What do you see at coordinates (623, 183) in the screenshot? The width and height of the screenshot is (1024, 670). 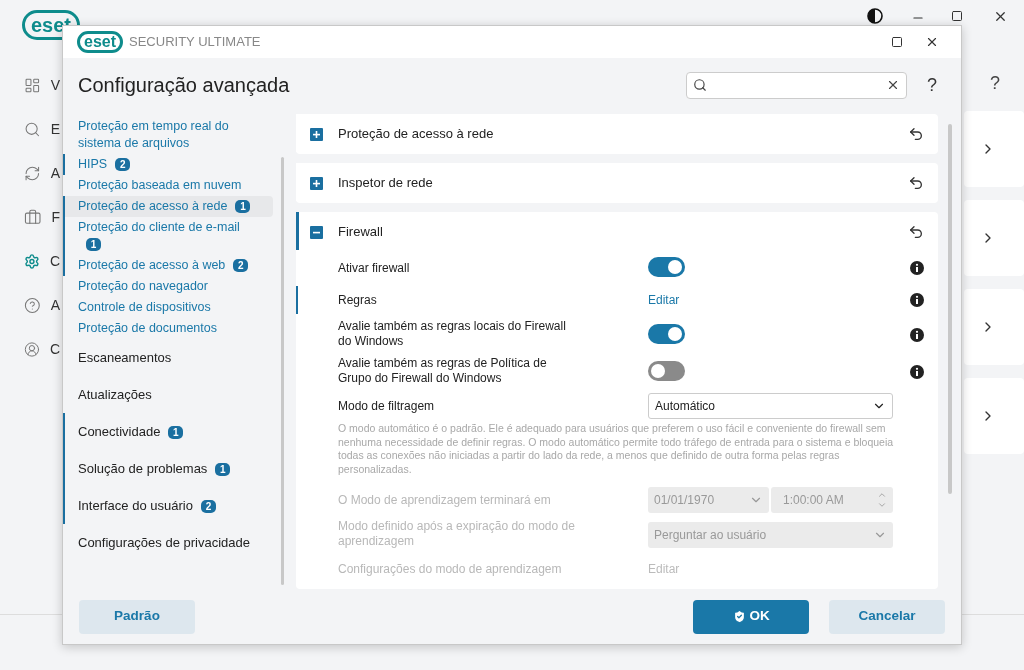 I see `section-title: Inspetor de rede` at bounding box center [623, 183].